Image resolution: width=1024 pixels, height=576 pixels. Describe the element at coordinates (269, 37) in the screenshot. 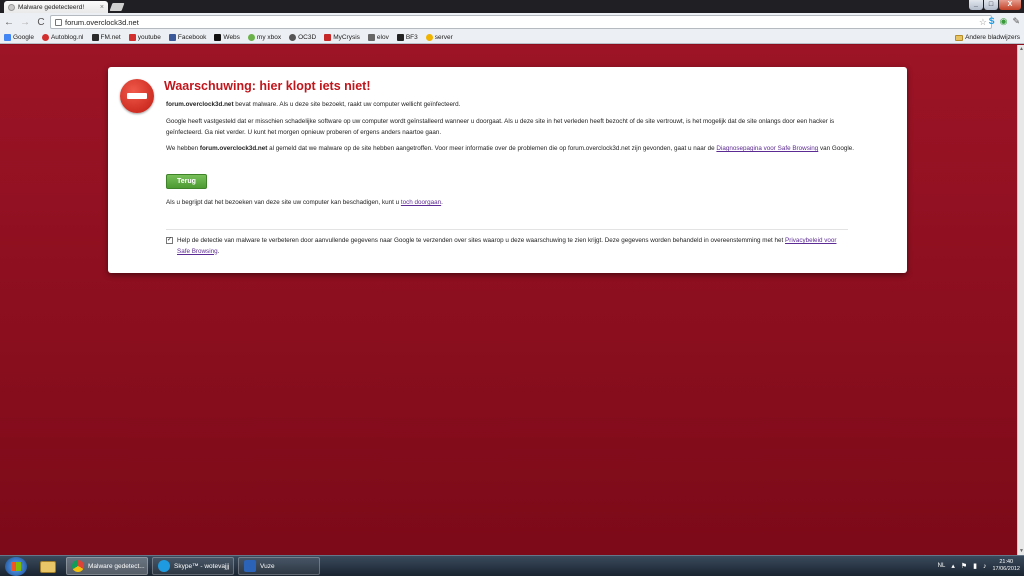

I see `bookmark-label: my xbox` at that location.